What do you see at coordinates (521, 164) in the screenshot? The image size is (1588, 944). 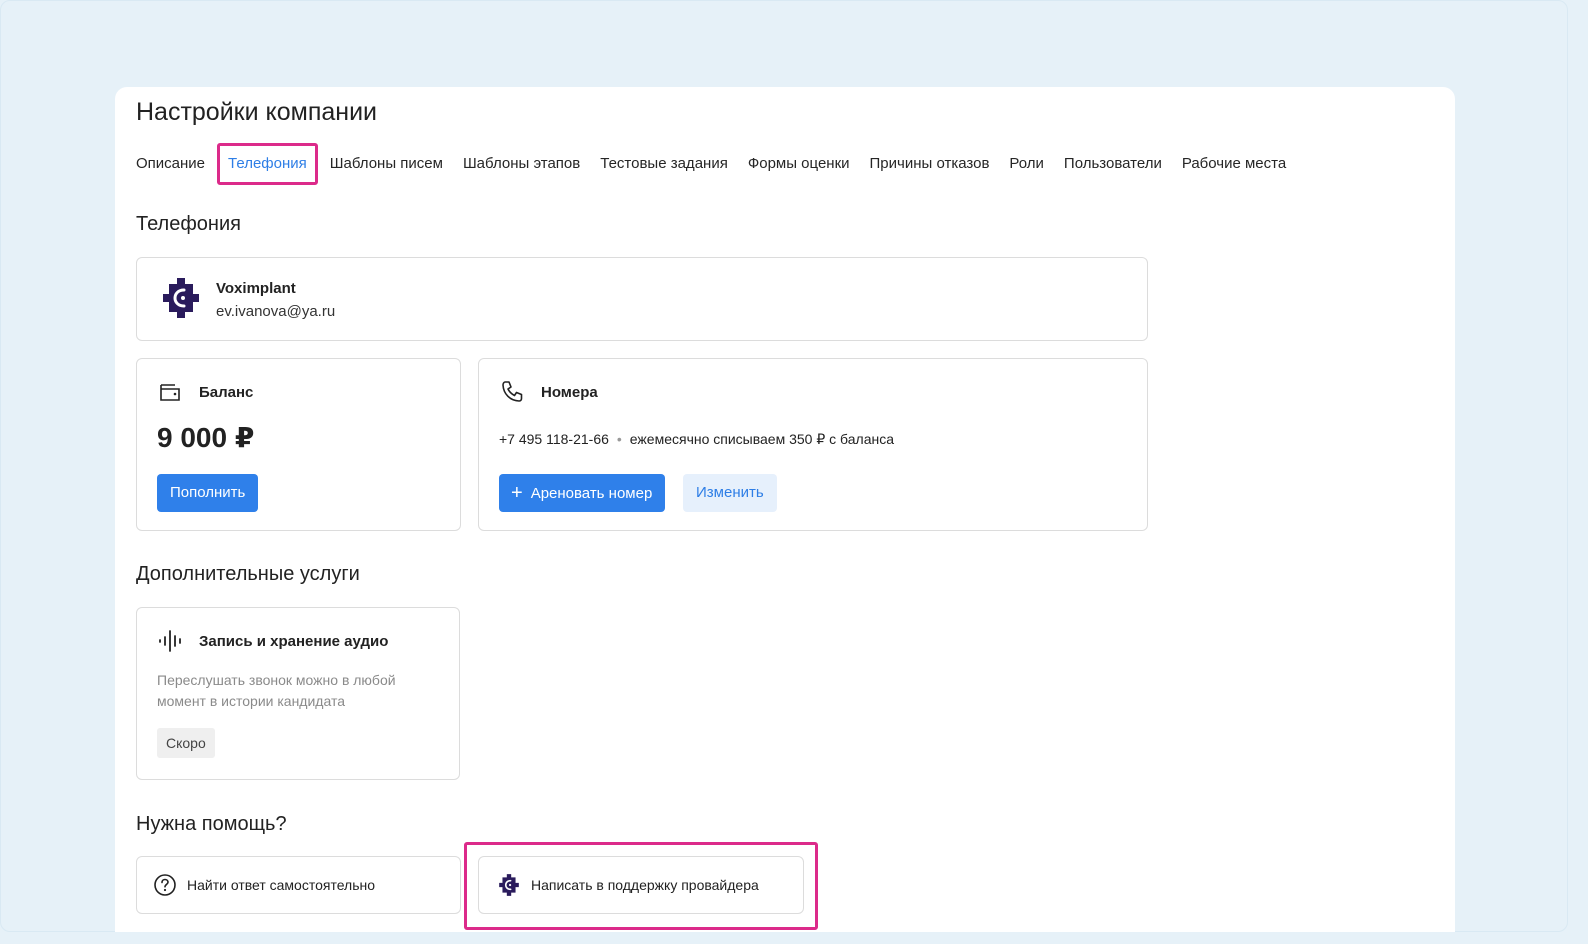 I see `tab-stage-templates: Шаблоны этапов` at bounding box center [521, 164].